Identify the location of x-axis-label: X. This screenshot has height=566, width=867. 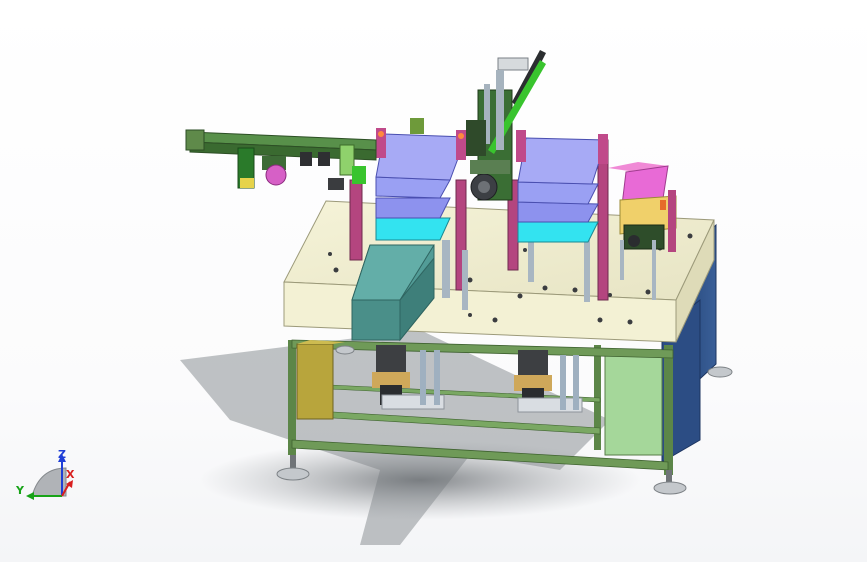
(70, 474).